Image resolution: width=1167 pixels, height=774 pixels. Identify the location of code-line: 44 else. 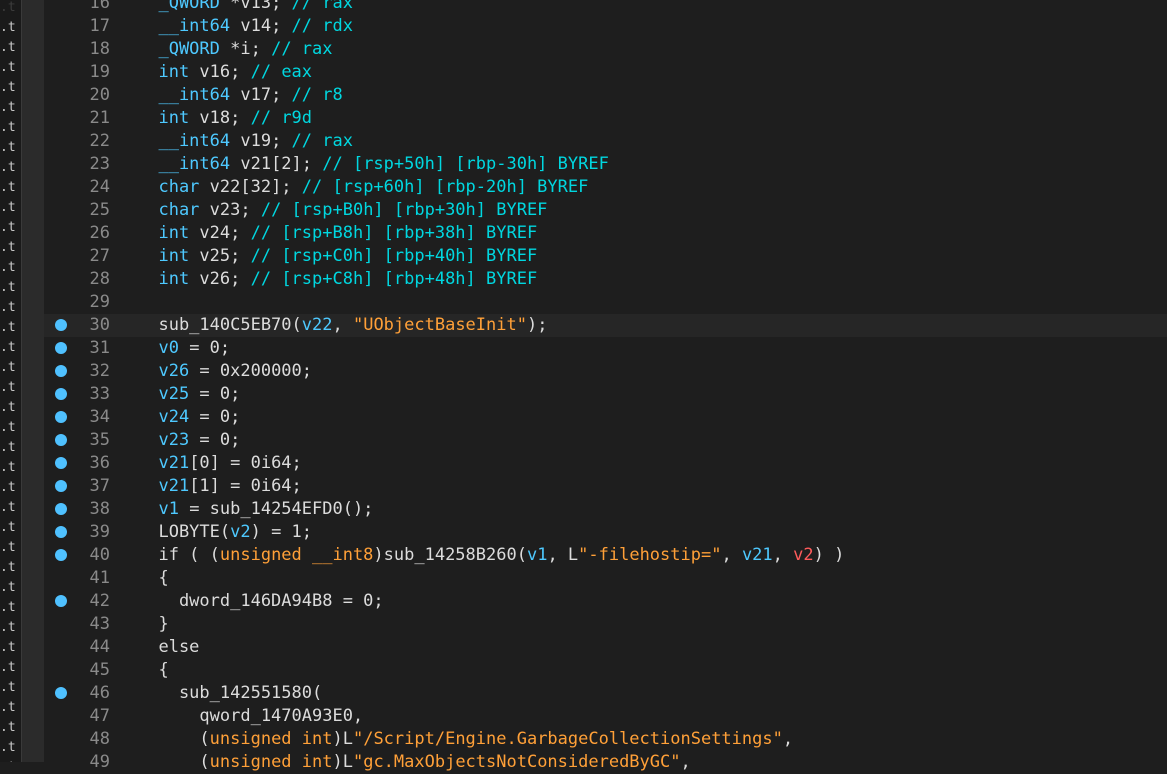
(605, 647).